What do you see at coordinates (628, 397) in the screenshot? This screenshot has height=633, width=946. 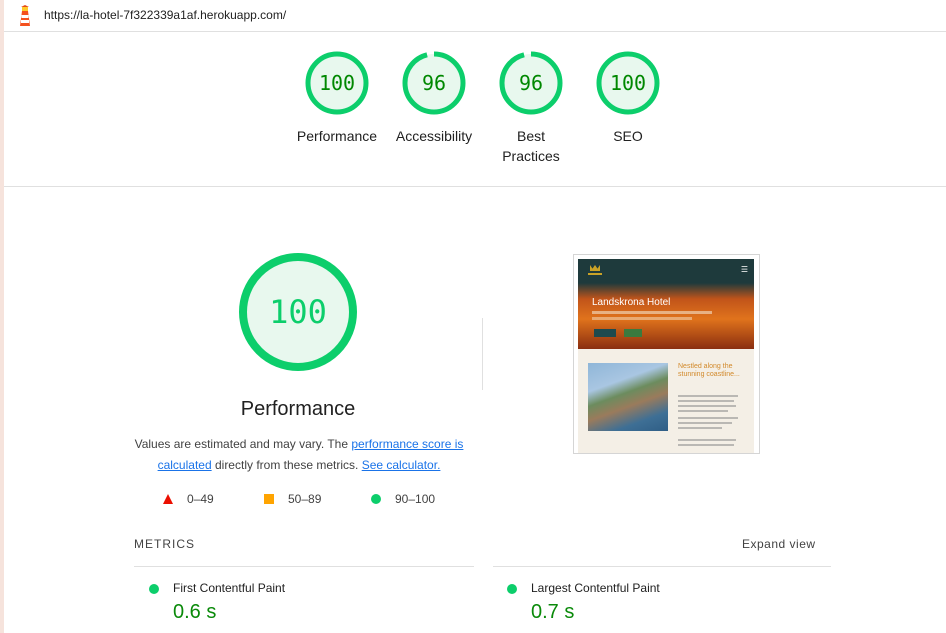 I see `screenshot-aerial-photo` at bounding box center [628, 397].